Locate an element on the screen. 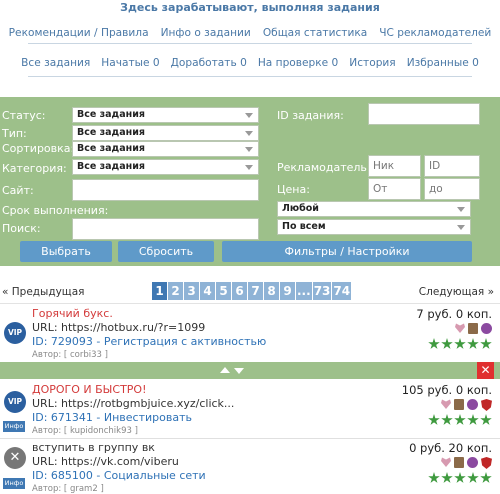 The width and height of the screenshot is (500, 494). advertiser-nick-input: Ник is located at coordinates (394, 166).